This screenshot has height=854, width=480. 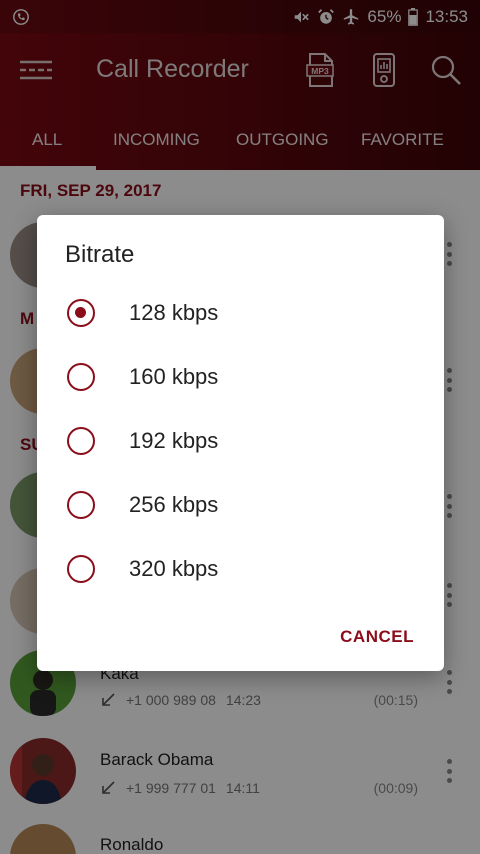 What do you see at coordinates (240, 313) in the screenshot?
I see `bitrate-option-128: 128 kbps` at bounding box center [240, 313].